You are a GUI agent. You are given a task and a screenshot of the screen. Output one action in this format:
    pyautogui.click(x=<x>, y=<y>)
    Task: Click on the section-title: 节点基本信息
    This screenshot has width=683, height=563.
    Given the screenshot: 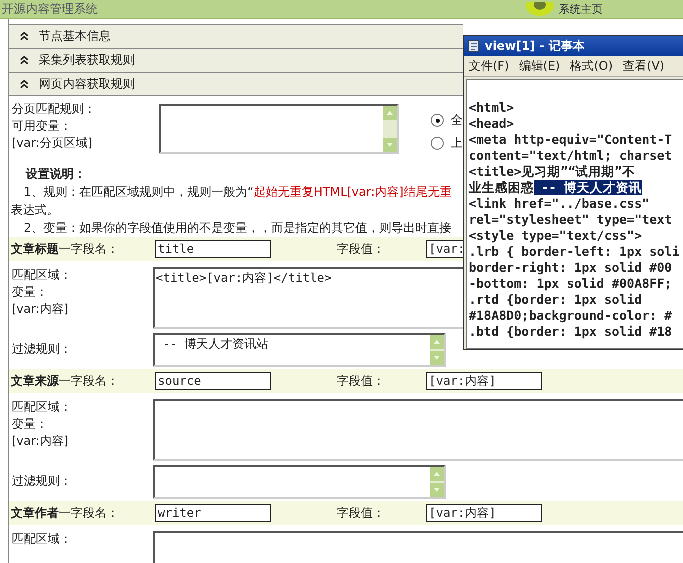 What is the action you would take?
    pyautogui.click(x=75, y=36)
    